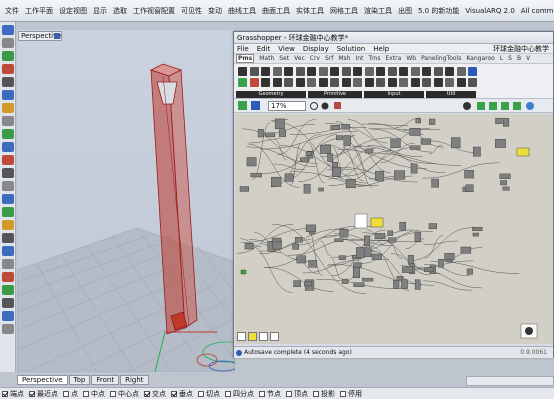 The image size is (554, 399). What do you see at coordinates (489, 11) in the screenshot?
I see `menu-item: VisualARQ 2.0` at bounding box center [489, 11].